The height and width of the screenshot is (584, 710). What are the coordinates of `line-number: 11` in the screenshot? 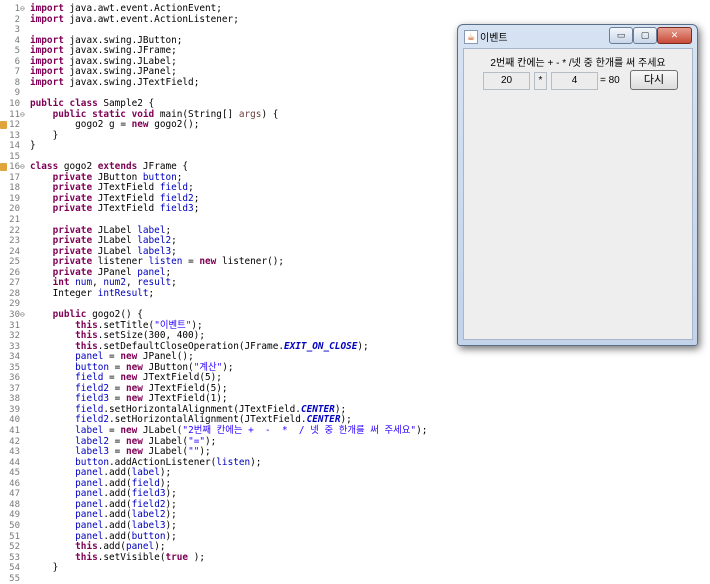 It's located at (14, 114).